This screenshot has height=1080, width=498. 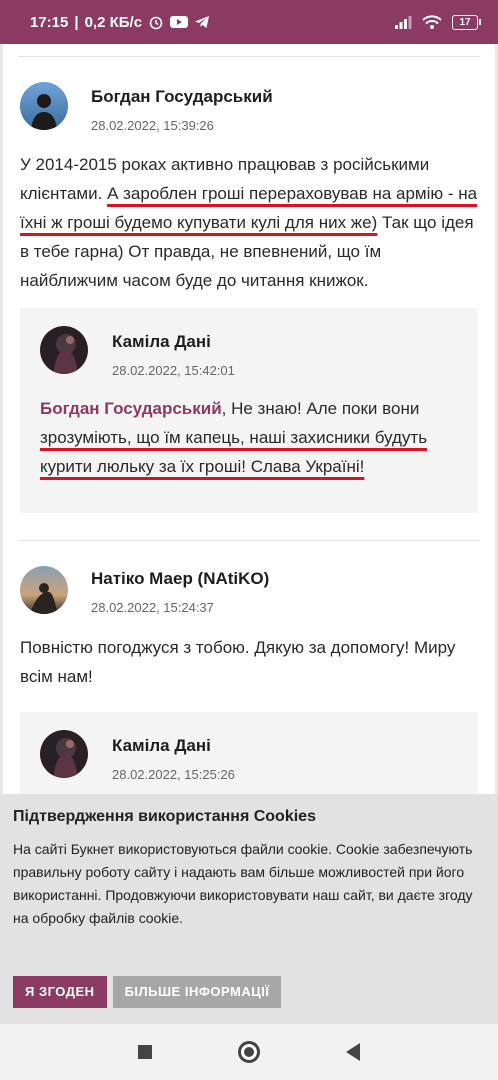 I want to click on battery-icon: 17, so click(x=466, y=22).